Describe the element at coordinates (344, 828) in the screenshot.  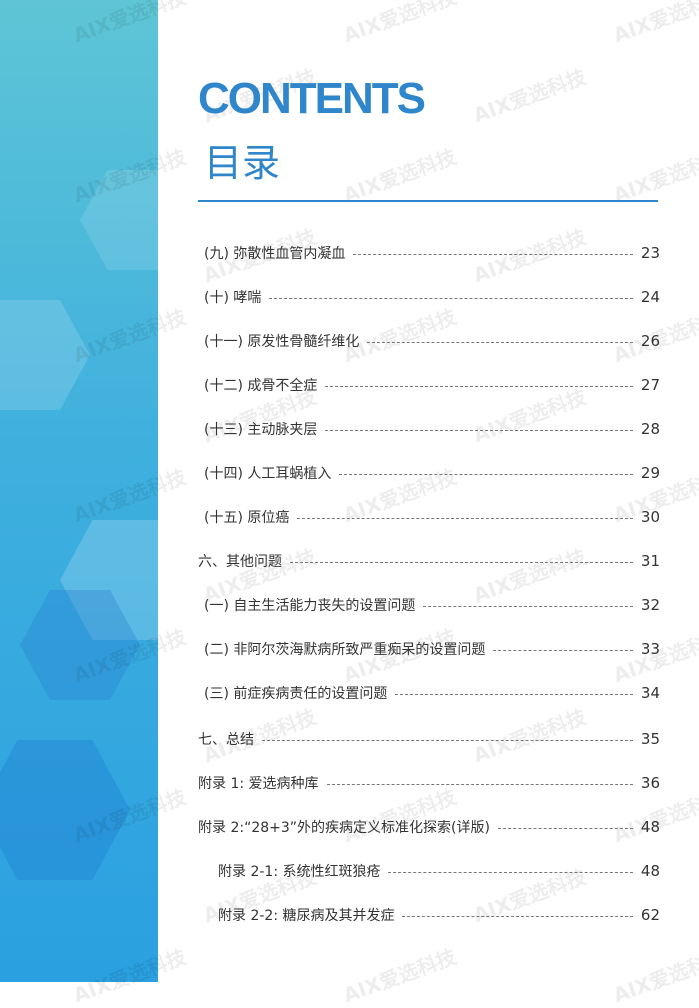
I see `toc-entry-label: 附录 2:“28+3”外的疾病定义标准化探索(详版)` at that location.